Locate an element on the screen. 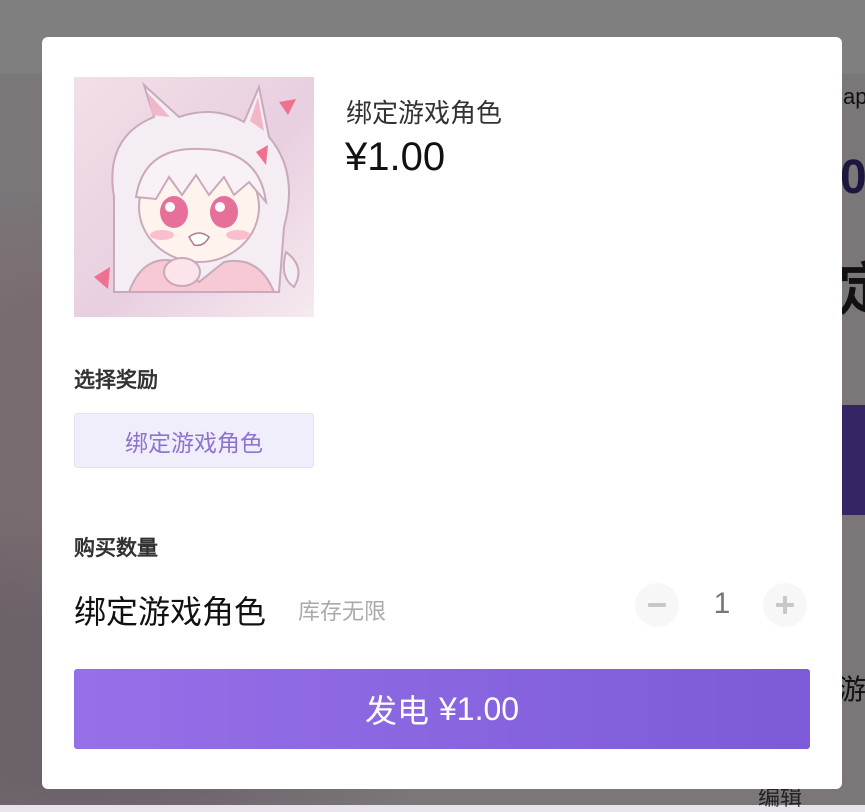 This screenshot has width=865, height=812. plus-icon is located at coordinates (785, 605).